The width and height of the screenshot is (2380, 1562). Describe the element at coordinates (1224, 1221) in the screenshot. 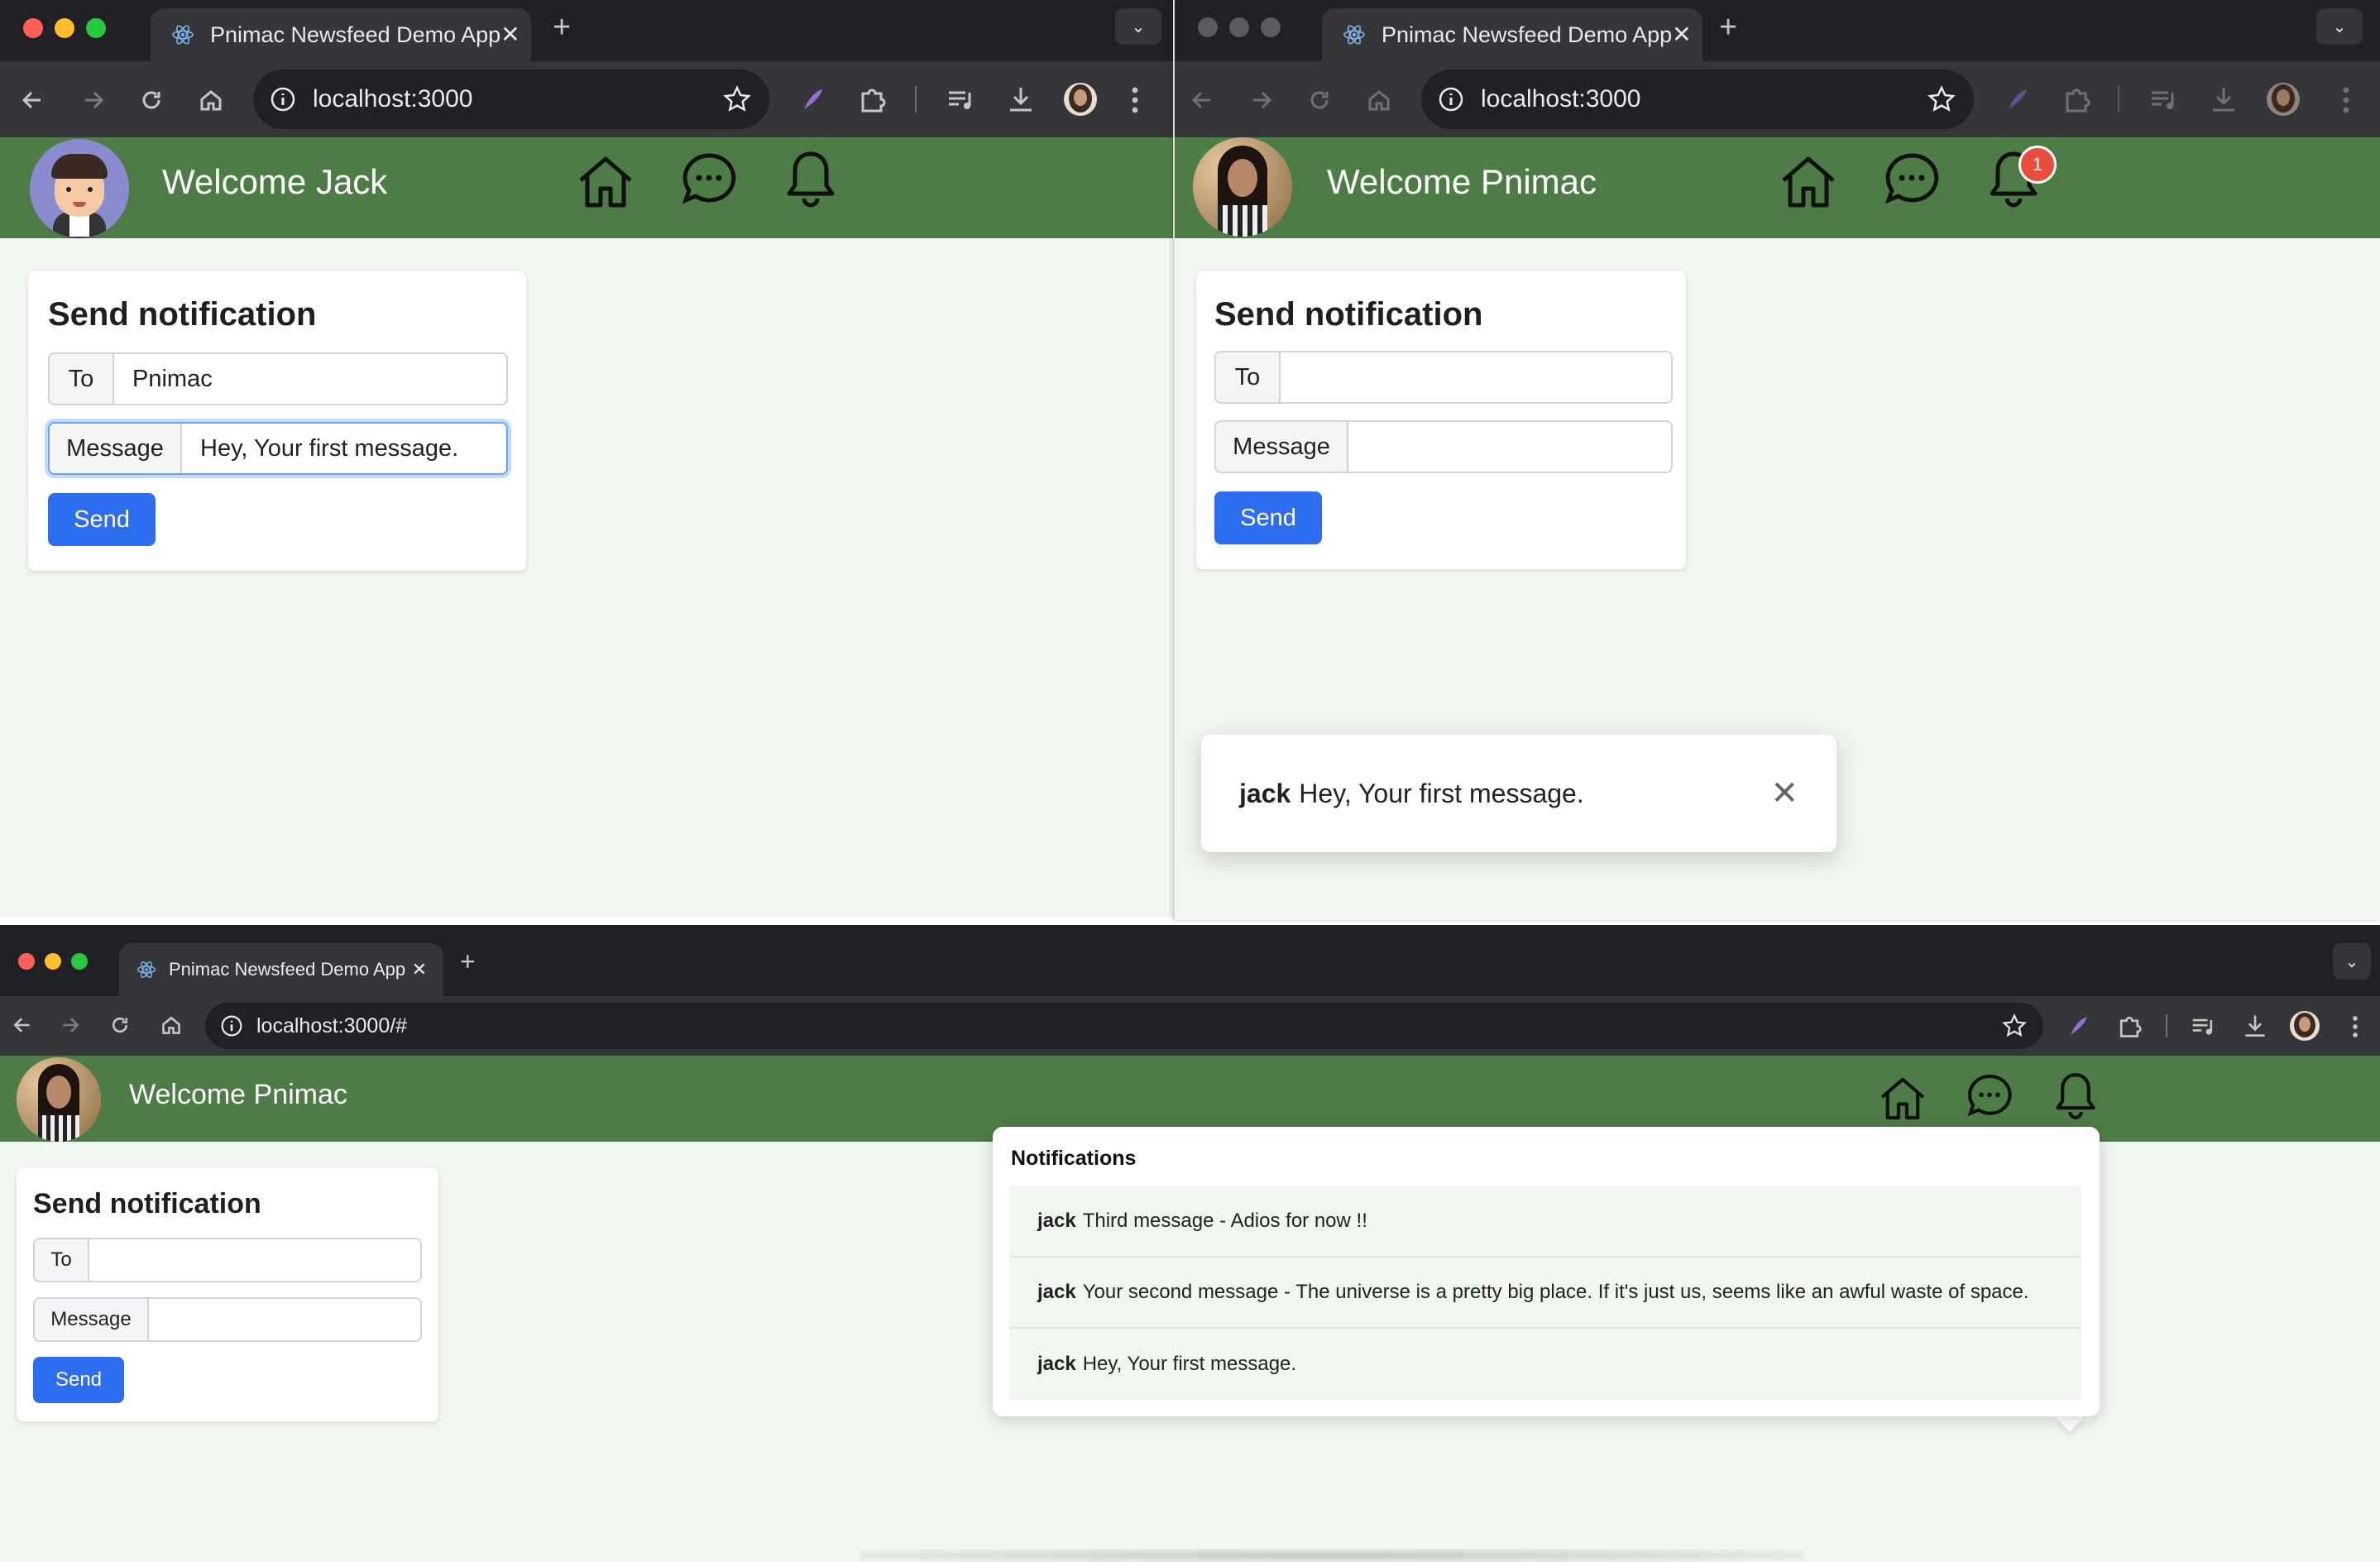

I see `notification-message: Third message - Adios for now !!` at that location.